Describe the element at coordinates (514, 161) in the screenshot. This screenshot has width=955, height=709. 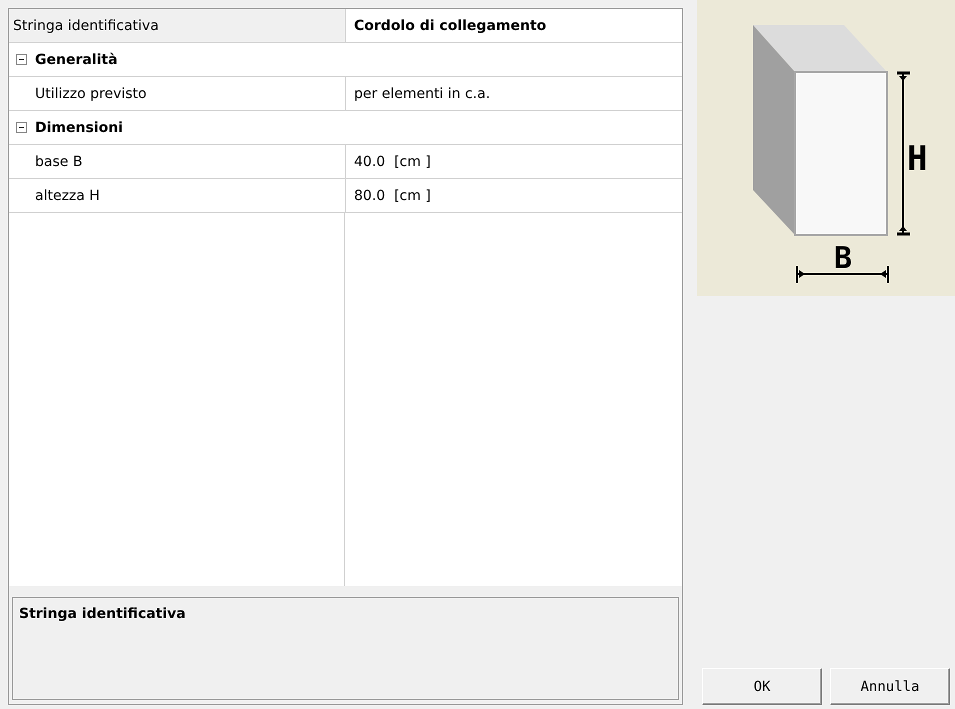
I see `property-value: 40.0 [cm ]` at that location.